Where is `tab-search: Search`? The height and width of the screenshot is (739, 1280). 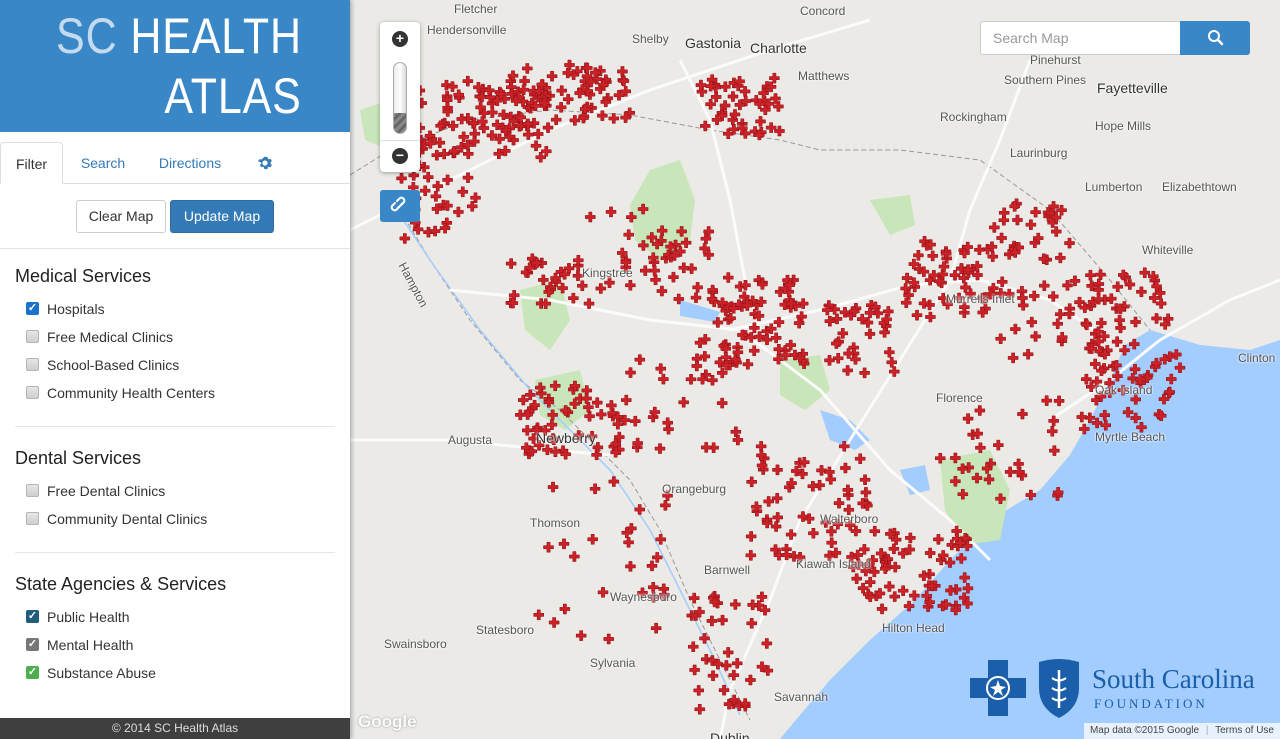
tab-search: Search is located at coordinates (103, 163).